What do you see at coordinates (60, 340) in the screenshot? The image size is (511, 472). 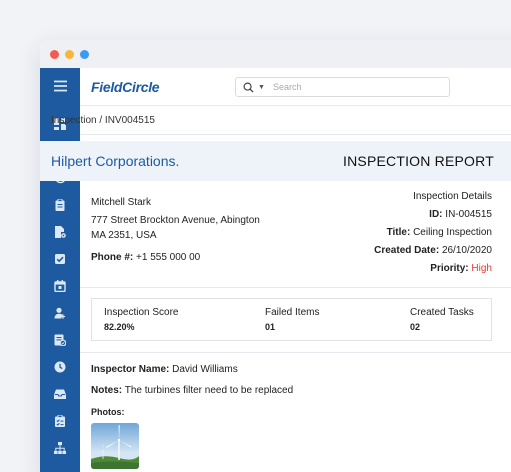 I see `inspection-icon` at bounding box center [60, 340].